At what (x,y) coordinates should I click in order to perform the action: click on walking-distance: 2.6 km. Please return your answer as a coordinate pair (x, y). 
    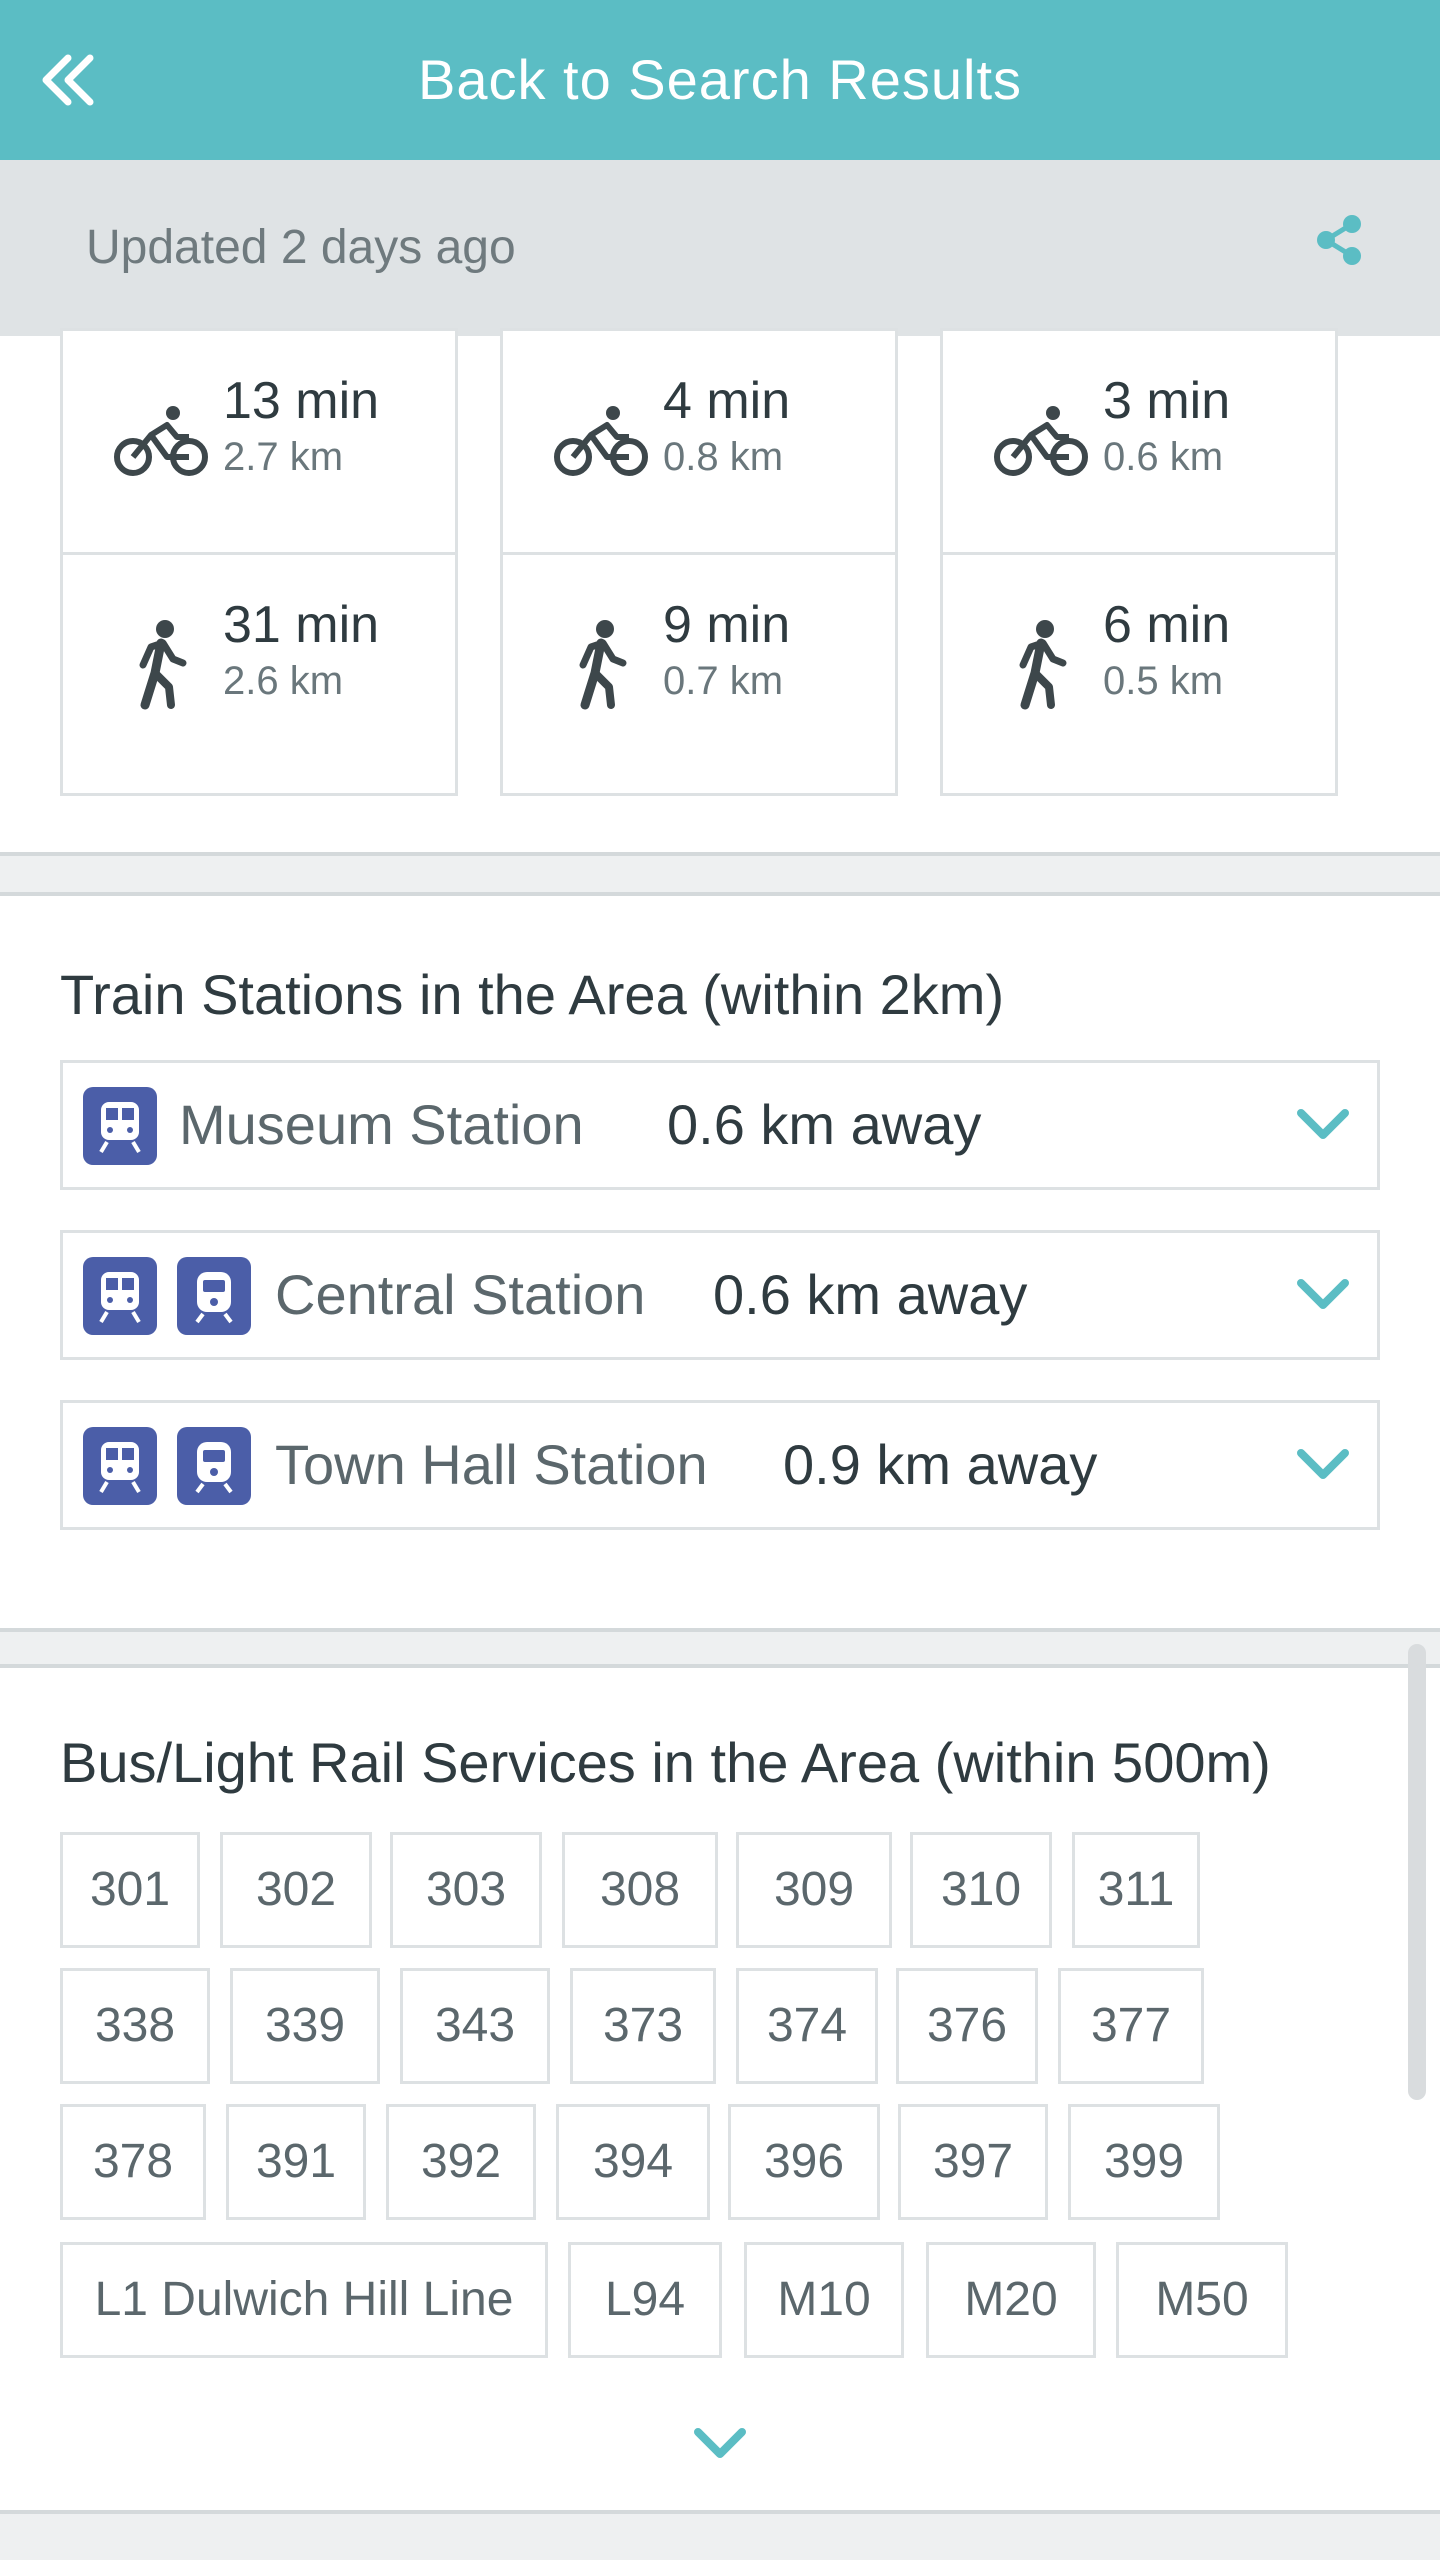
    Looking at the image, I should click on (283, 681).